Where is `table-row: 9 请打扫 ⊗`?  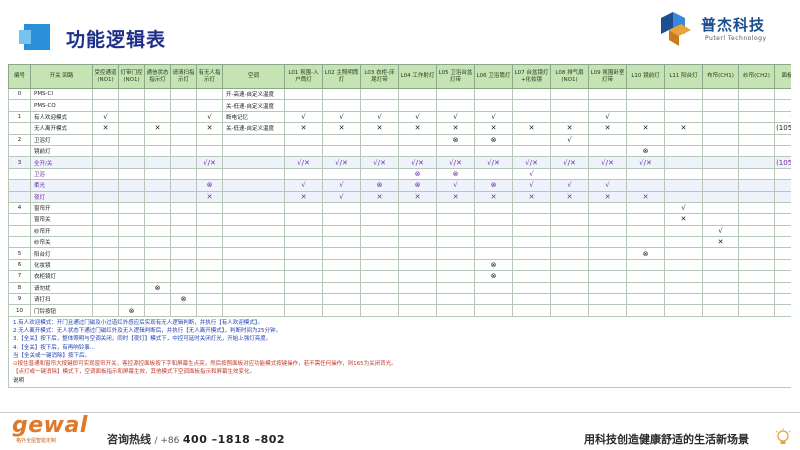 table-row: 9 请打扫 ⊗ is located at coordinates (399, 299).